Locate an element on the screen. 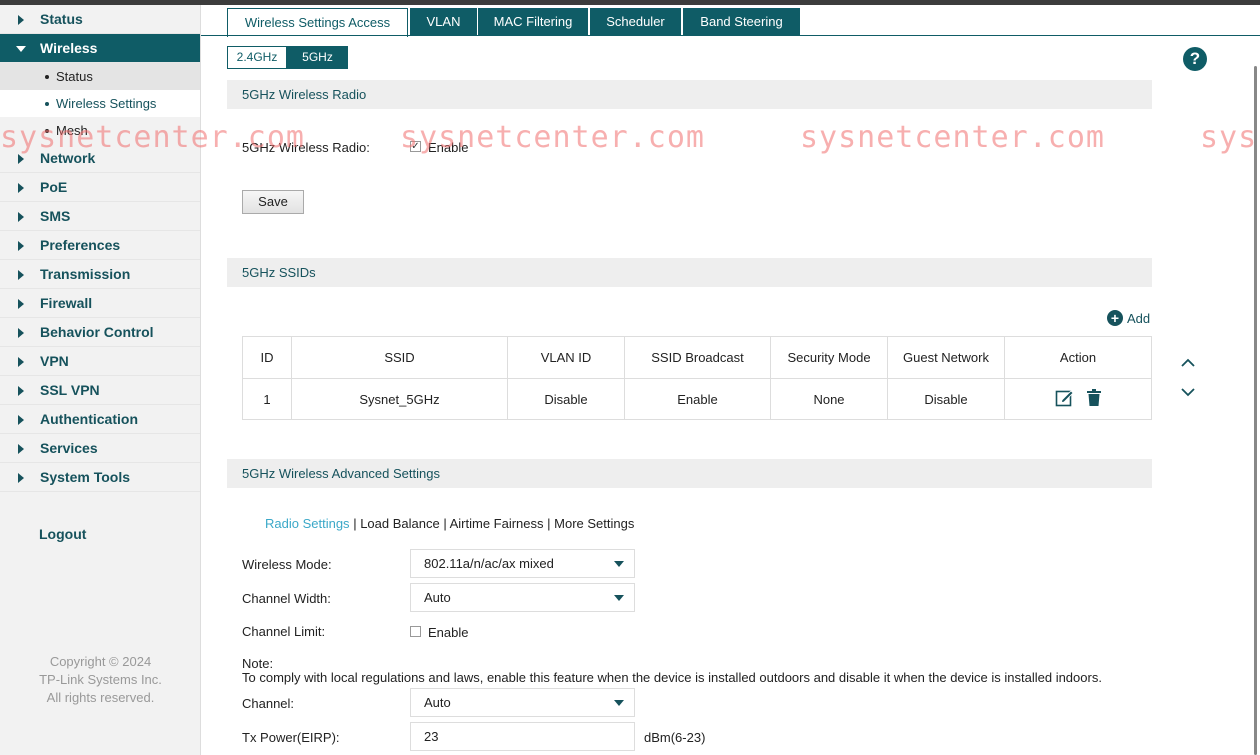 The image size is (1260, 755). cell-security: None is located at coordinates (829, 399).